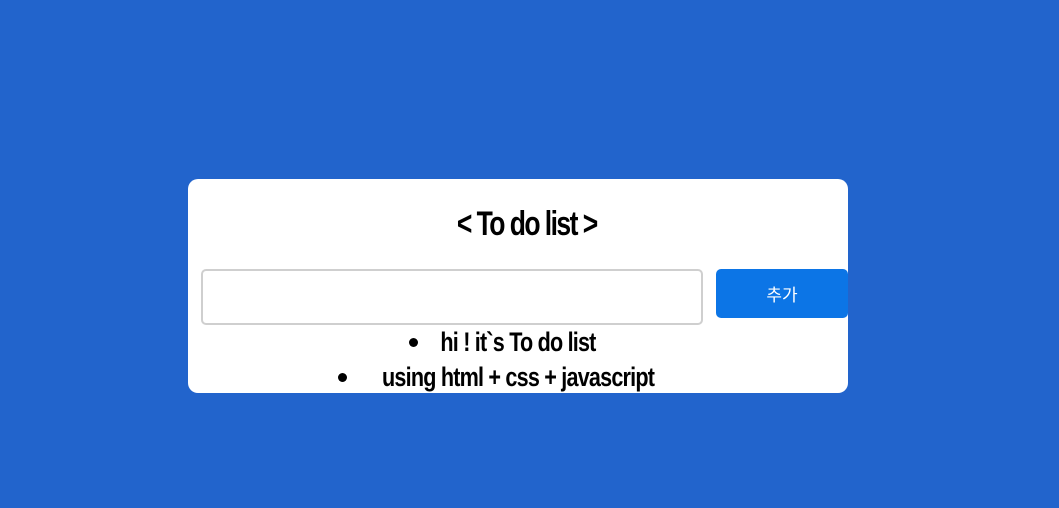 This screenshot has height=508, width=1059. I want to click on todo-text: hi ! it`s To do list, so click(518, 342).